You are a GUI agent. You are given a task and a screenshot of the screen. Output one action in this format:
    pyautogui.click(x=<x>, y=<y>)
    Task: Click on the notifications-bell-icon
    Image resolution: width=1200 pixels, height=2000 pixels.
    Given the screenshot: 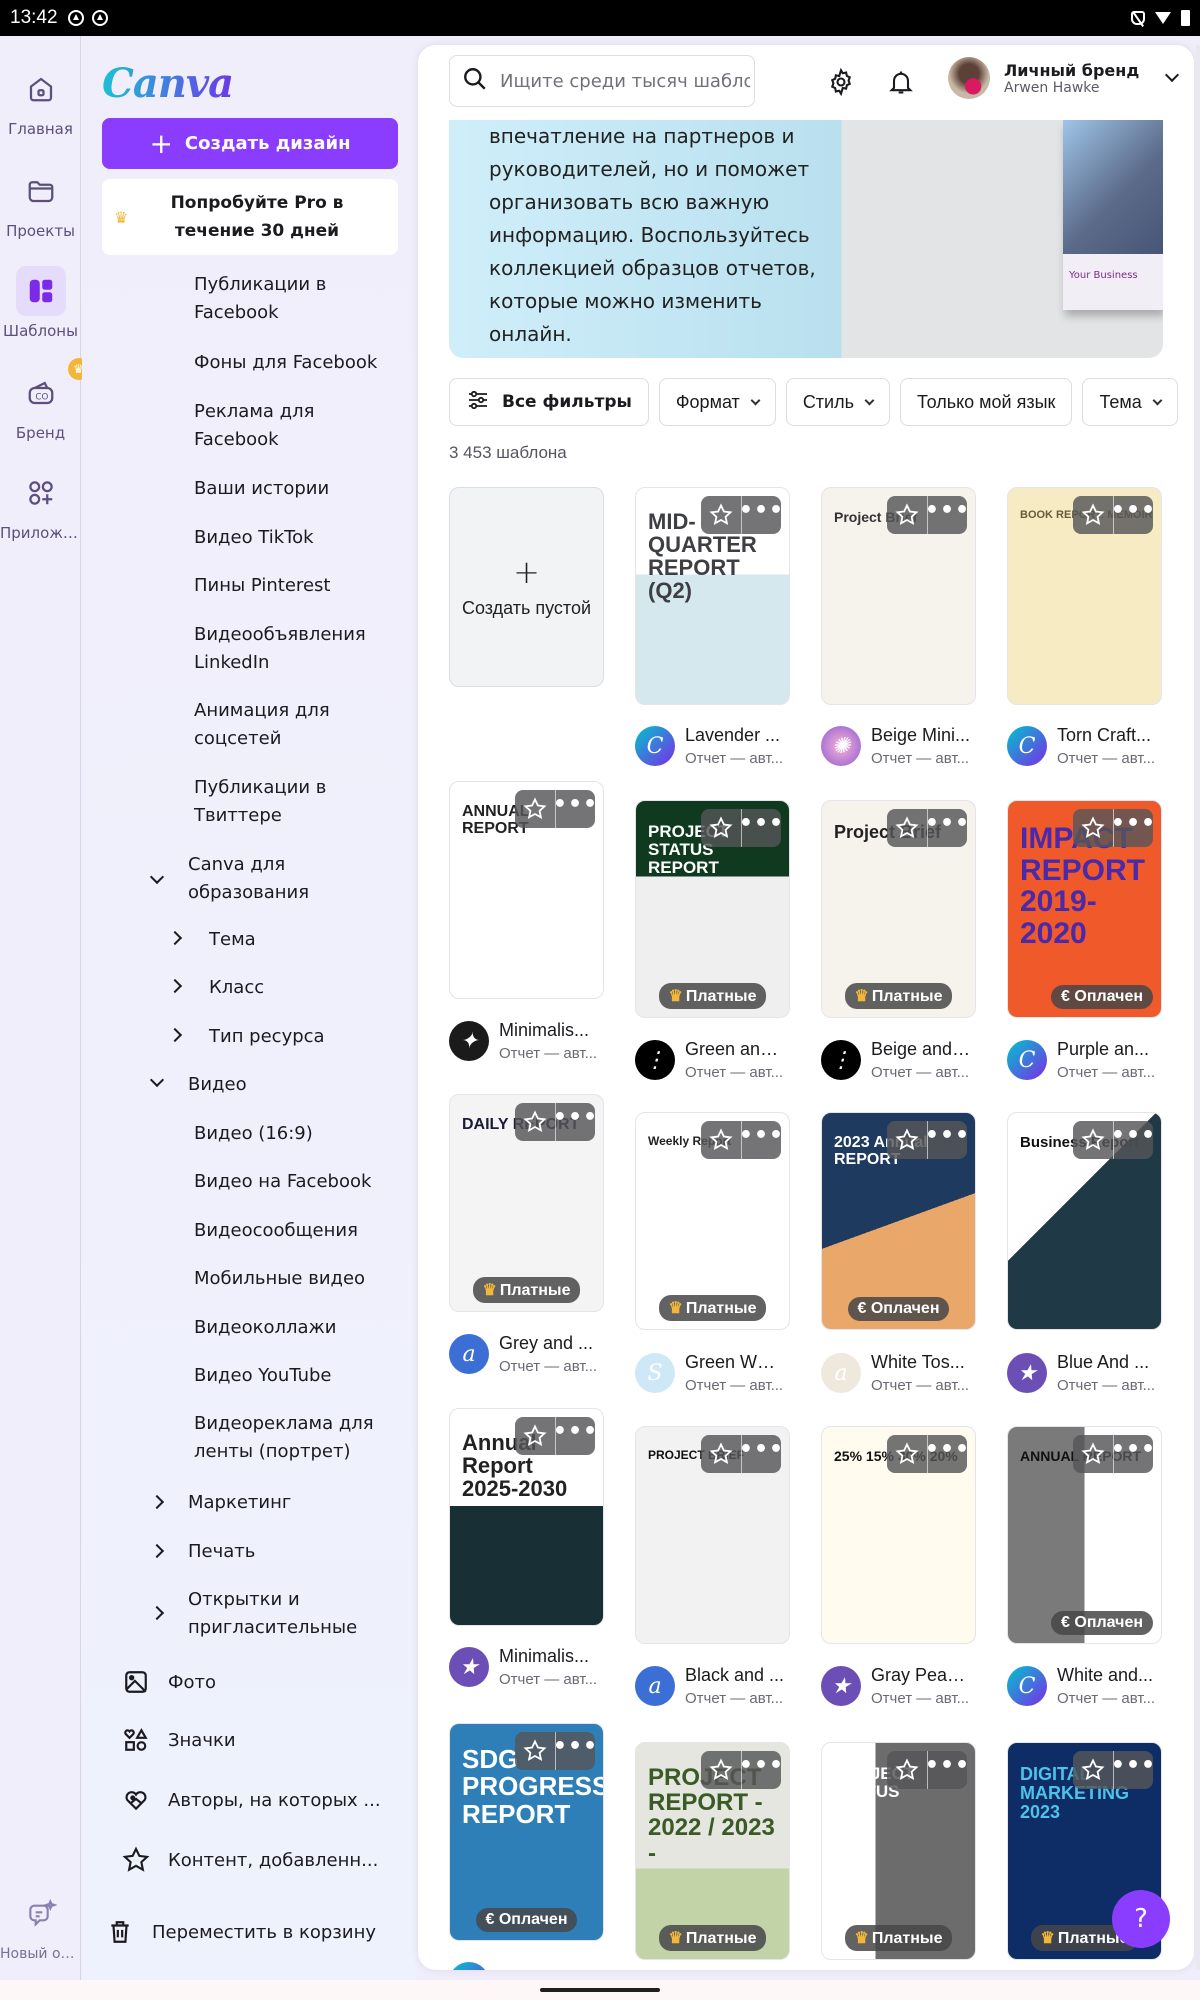 What is the action you would take?
    pyautogui.click(x=901, y=82)
    